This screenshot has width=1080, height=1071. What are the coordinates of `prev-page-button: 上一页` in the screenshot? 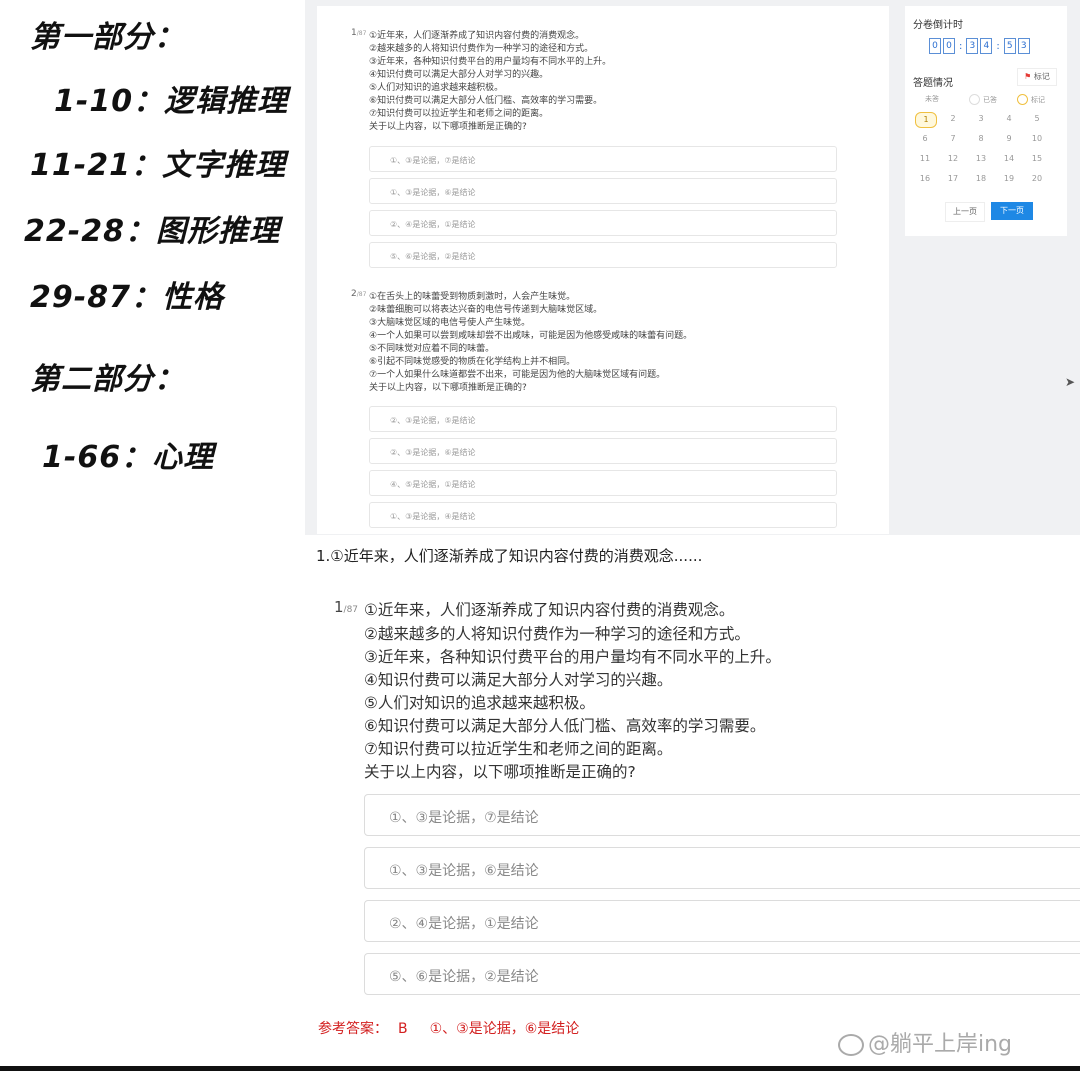 It's located at (965, 212).